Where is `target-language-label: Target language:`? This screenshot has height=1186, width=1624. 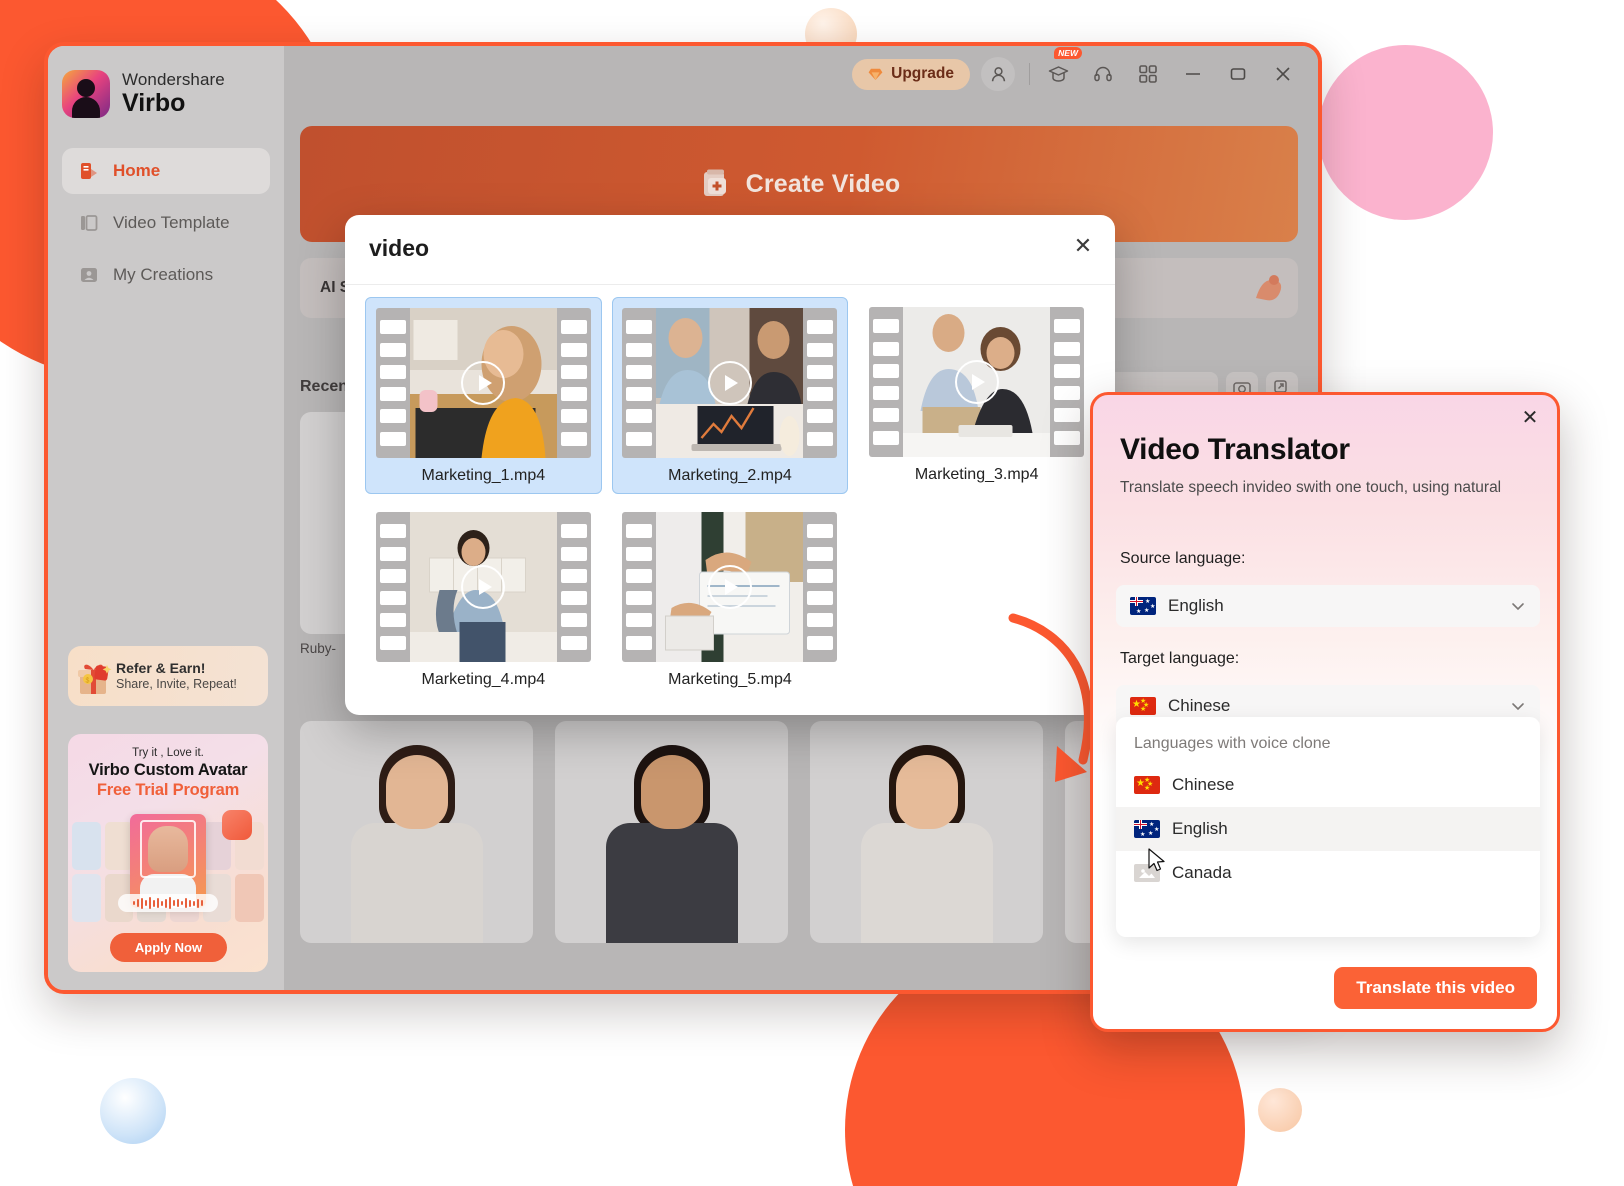 target-language-label: Target language: is located at coordinates (1180, 658).